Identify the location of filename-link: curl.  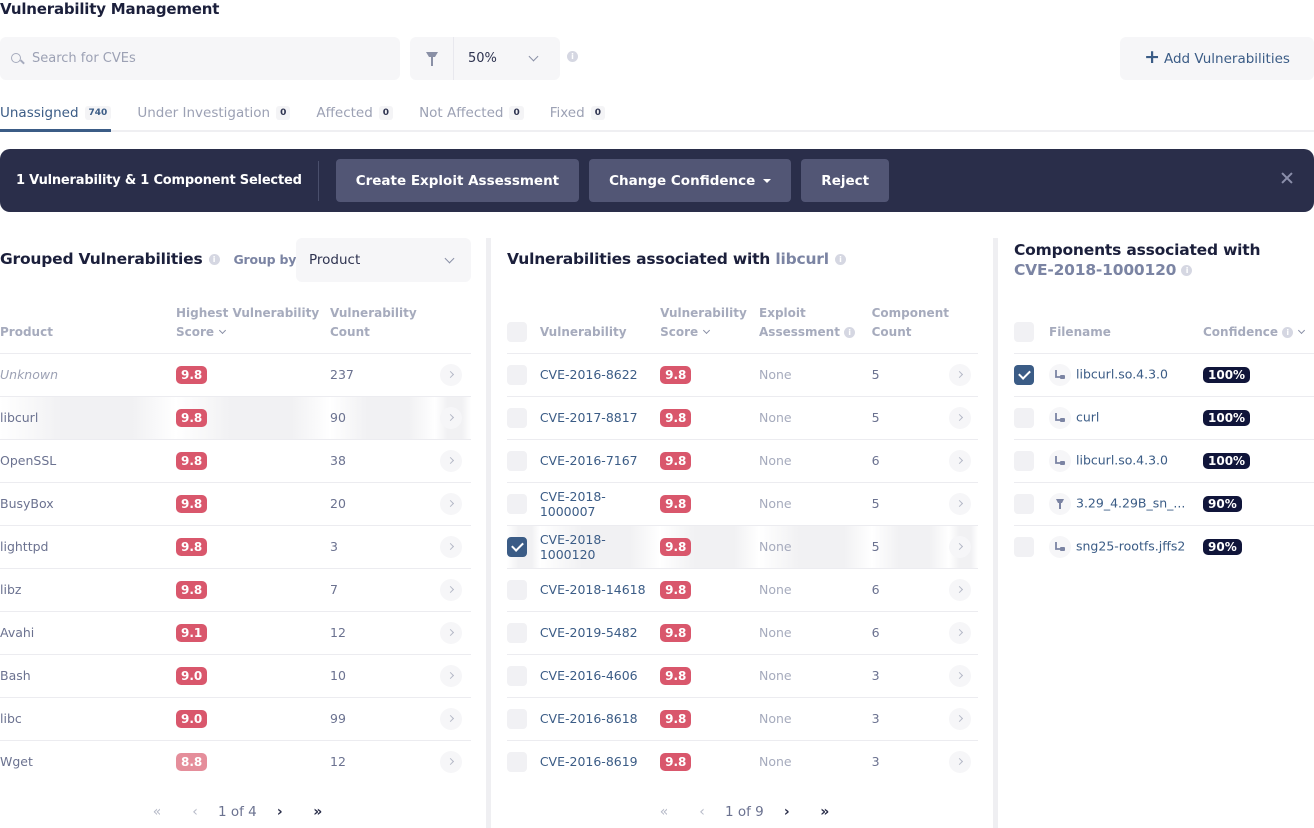
(1087, 416).